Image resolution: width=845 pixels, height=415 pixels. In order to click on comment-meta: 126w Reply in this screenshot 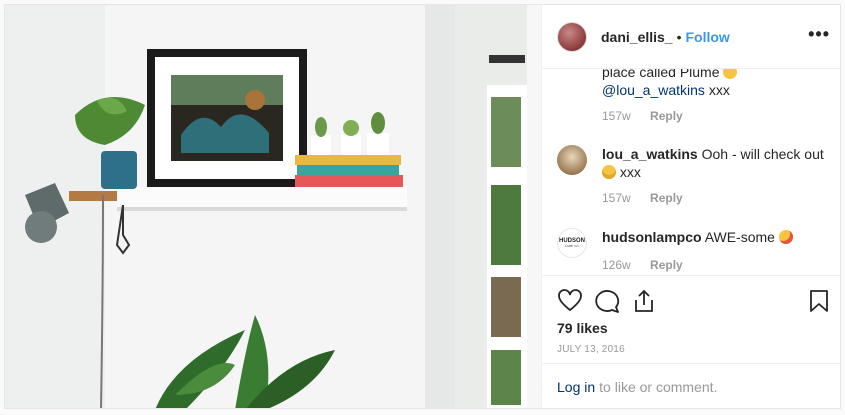, I will do `click(715, 266)`.